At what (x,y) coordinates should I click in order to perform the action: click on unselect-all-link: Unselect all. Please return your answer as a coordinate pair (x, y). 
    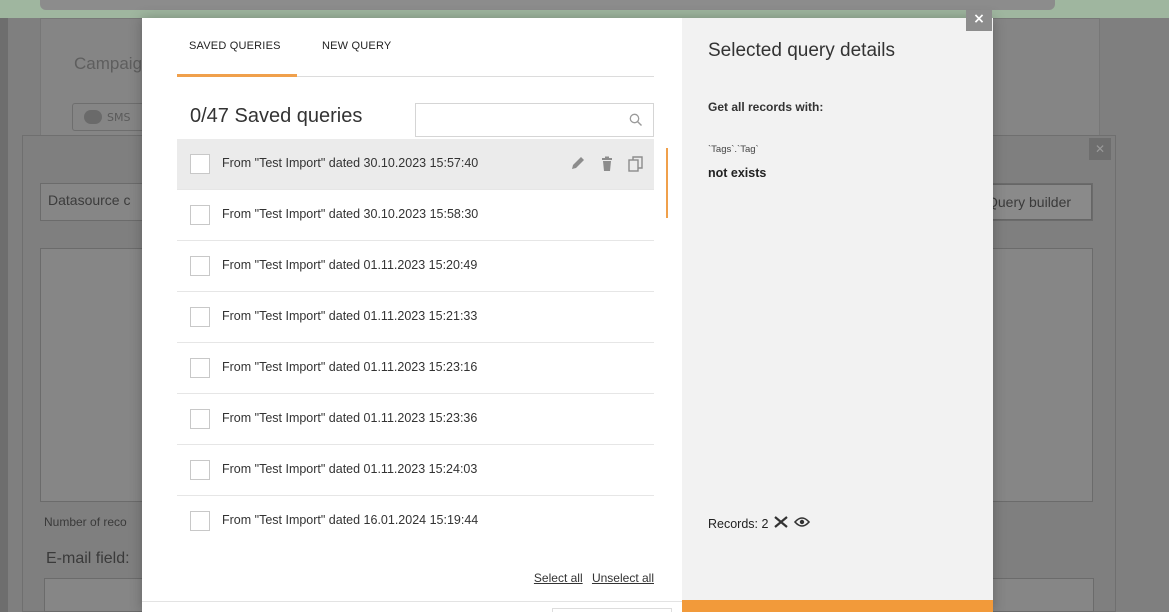
    Looking at the image, I should click on (623, 578).